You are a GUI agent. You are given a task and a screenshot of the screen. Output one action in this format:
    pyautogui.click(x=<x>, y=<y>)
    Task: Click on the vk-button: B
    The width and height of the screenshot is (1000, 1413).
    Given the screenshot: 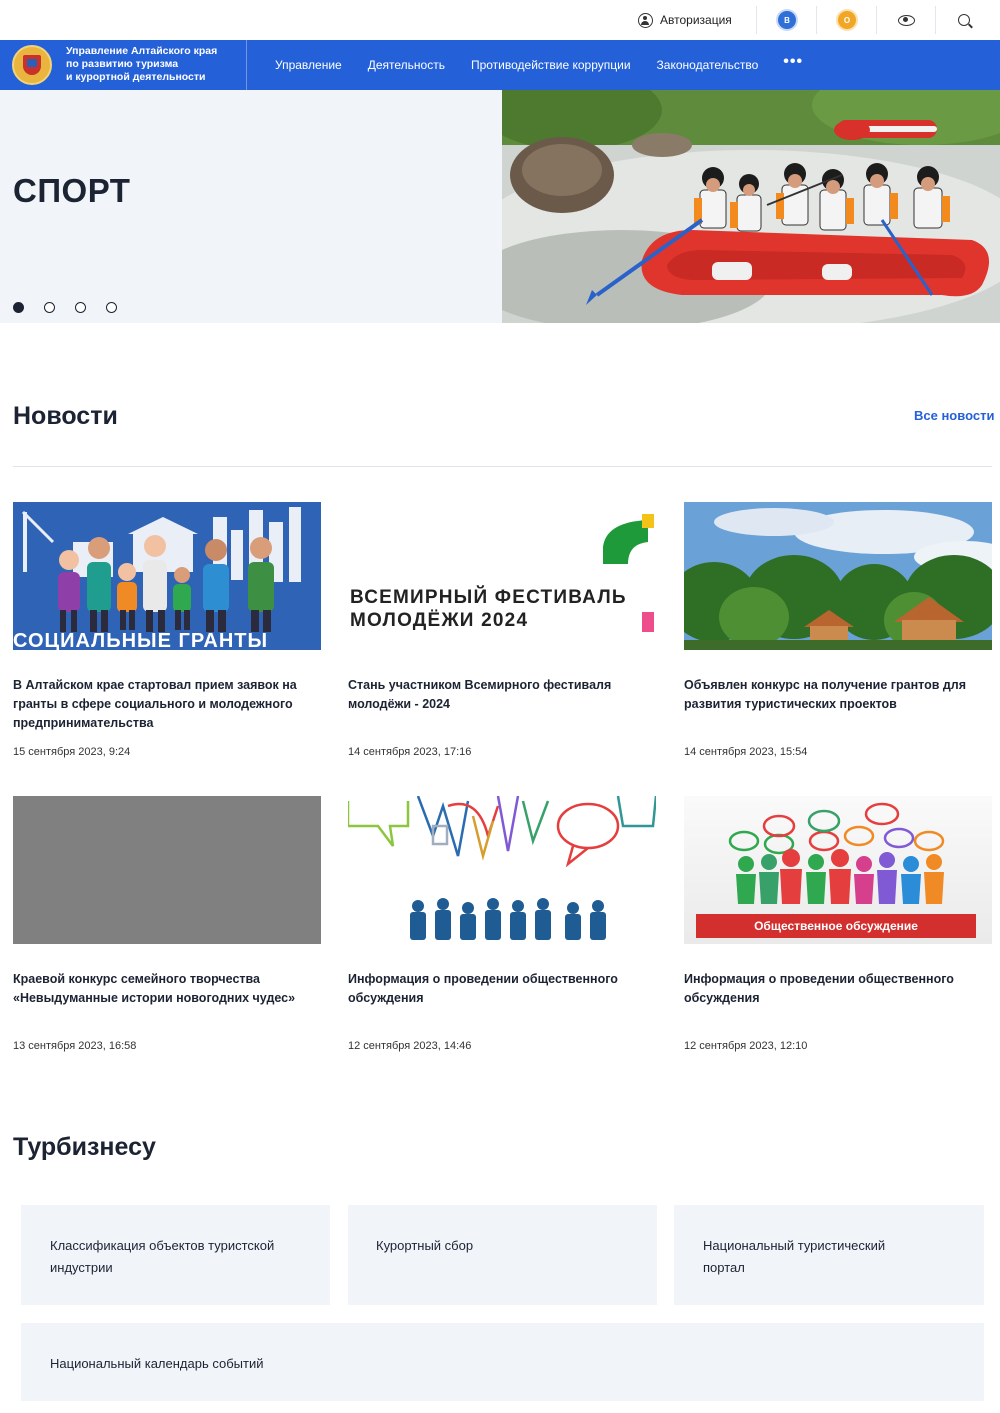 What is the action you would take?
    pyautogui.click(x=787, y=20)
    